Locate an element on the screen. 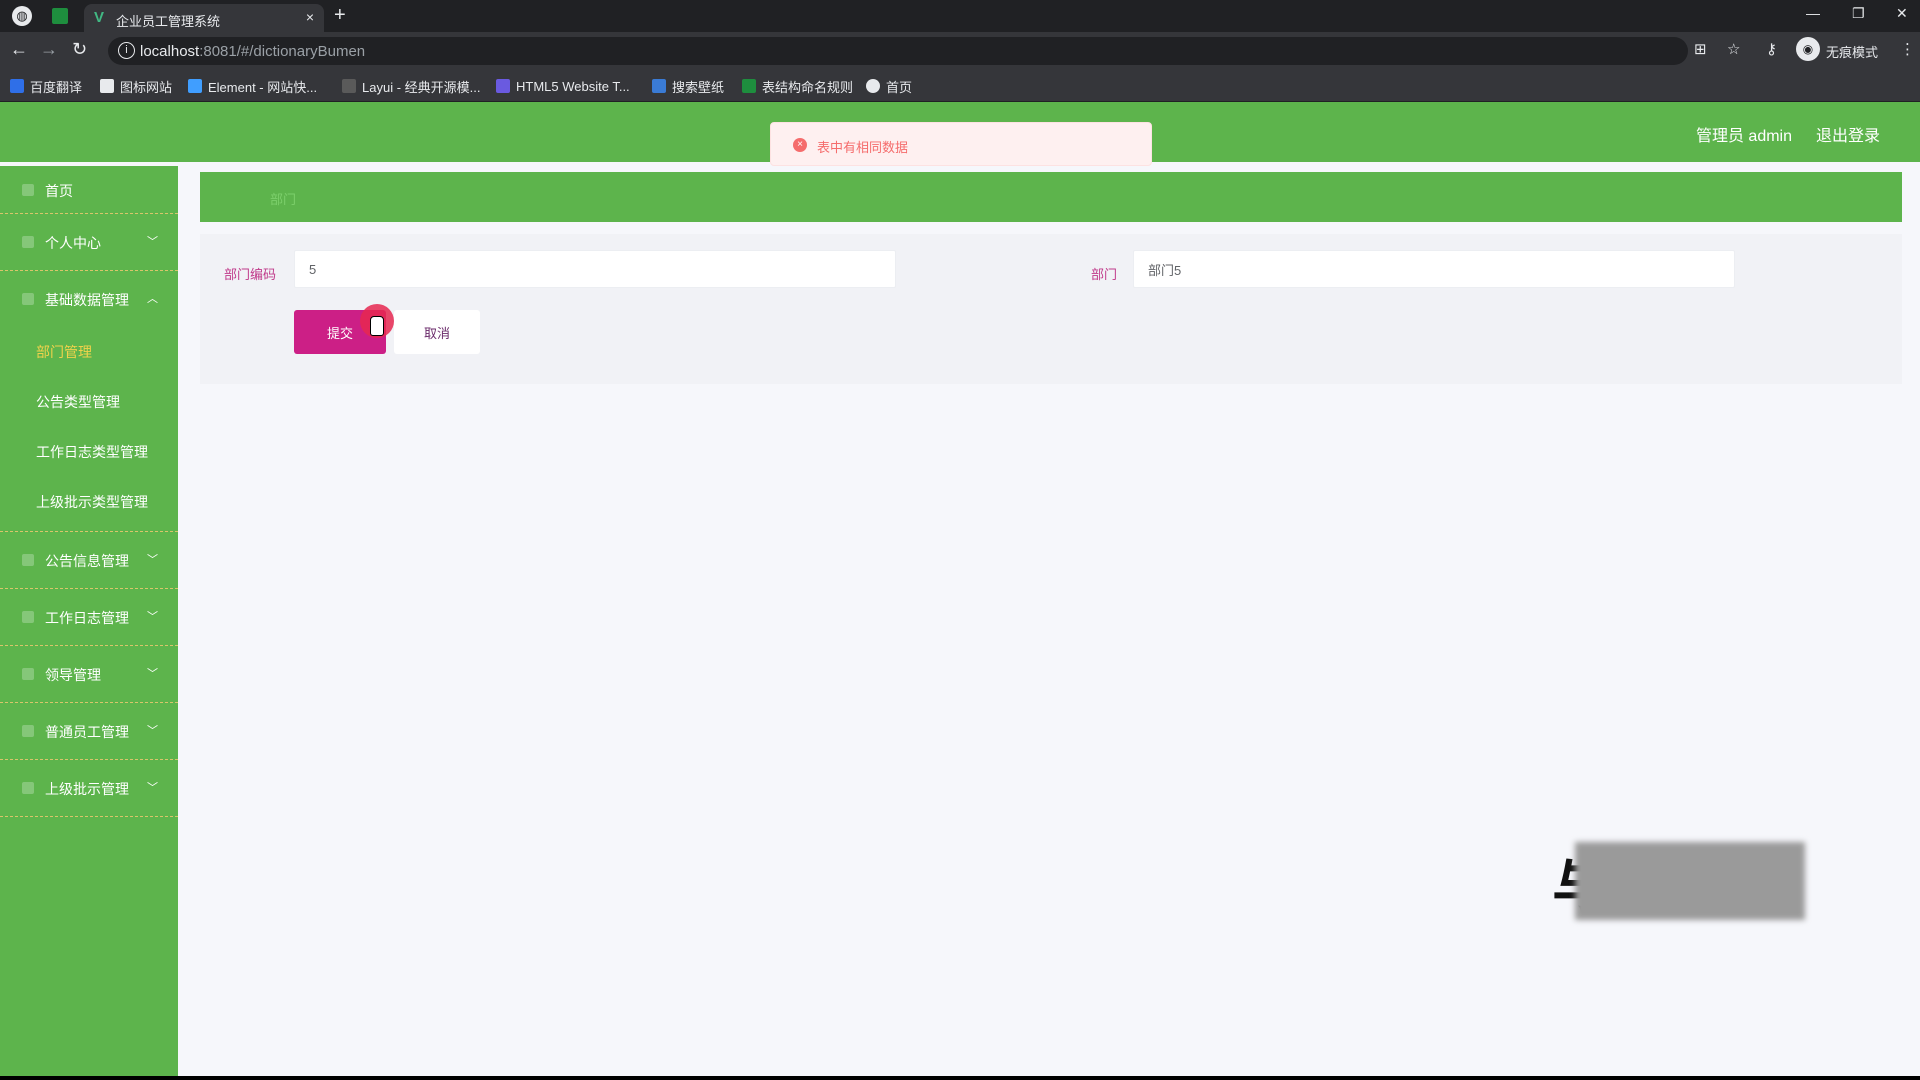 The width and height of the screenshot is (1920, 1080). department-form: 部门编码 部门 提交 取消 is located at coordinates (1051, 309).